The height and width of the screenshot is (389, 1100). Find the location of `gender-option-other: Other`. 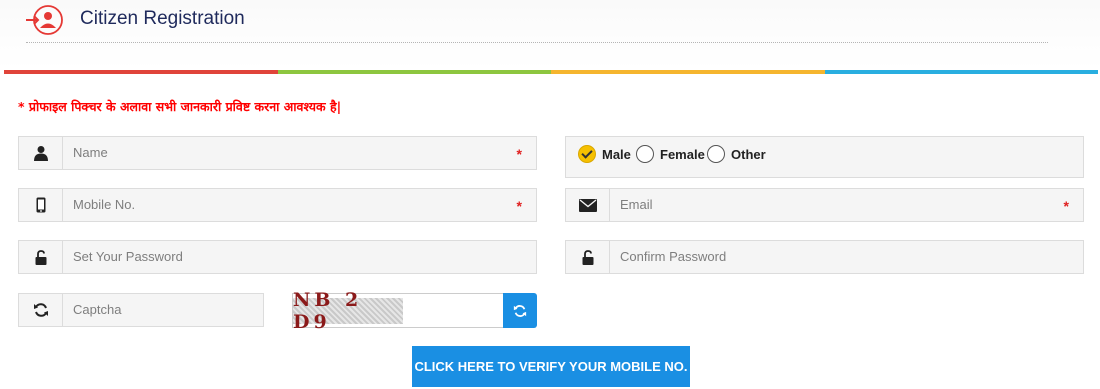

gender-option-other: Other is located at coordinates (736, 154).